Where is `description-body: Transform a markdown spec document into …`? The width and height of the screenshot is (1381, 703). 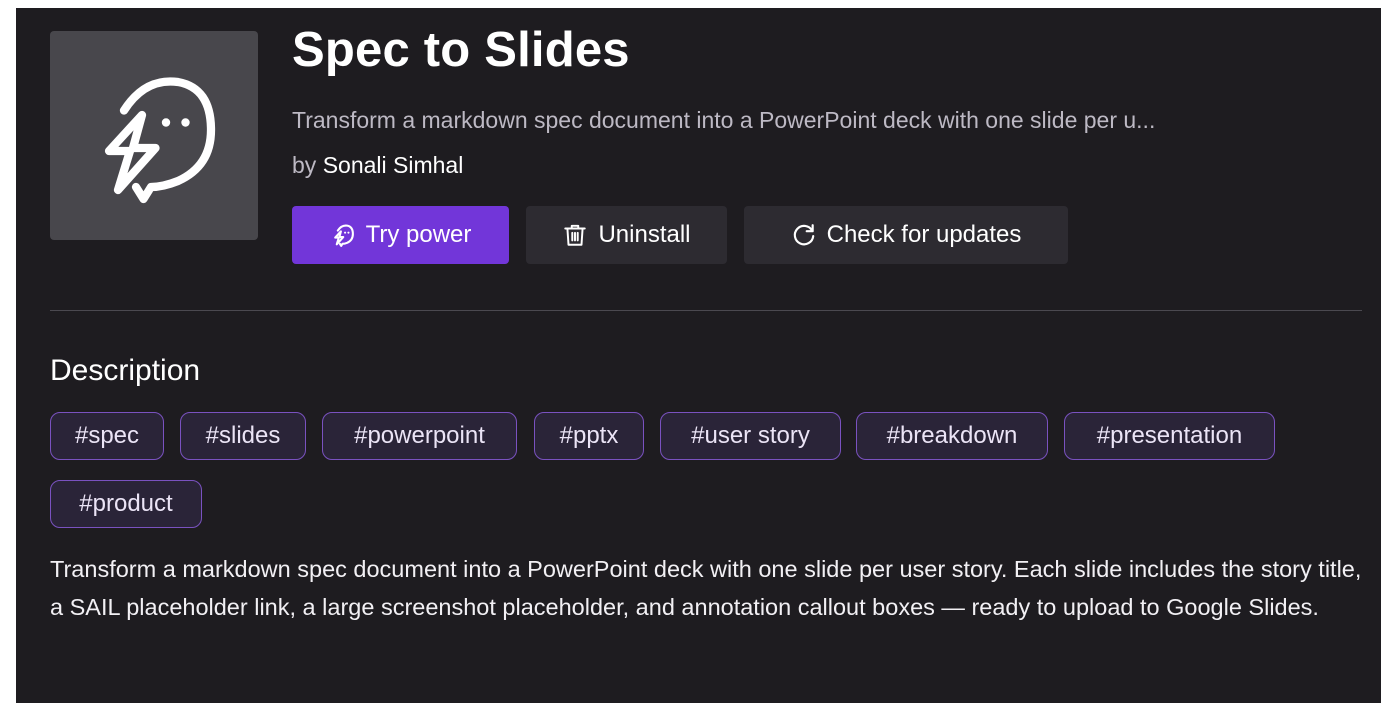
description-body: Transform a markdown spec document into … is located at coordinates (706, 588).